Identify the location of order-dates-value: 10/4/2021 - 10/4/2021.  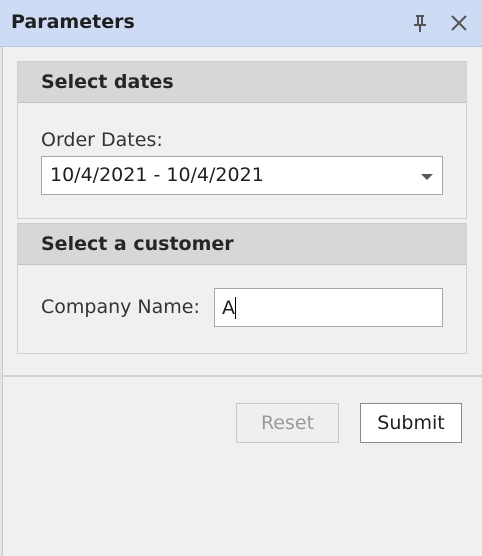
(157, 175).